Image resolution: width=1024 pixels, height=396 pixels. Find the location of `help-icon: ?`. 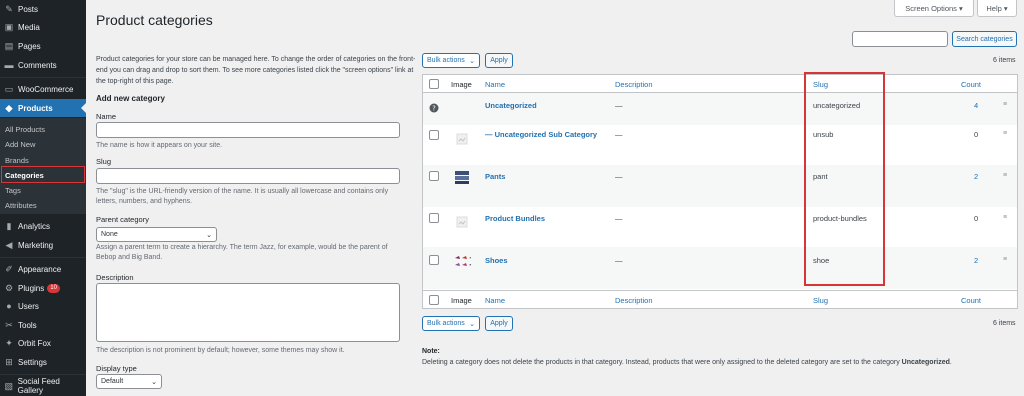

help-icon: ? is located at coordinates (434, 108).